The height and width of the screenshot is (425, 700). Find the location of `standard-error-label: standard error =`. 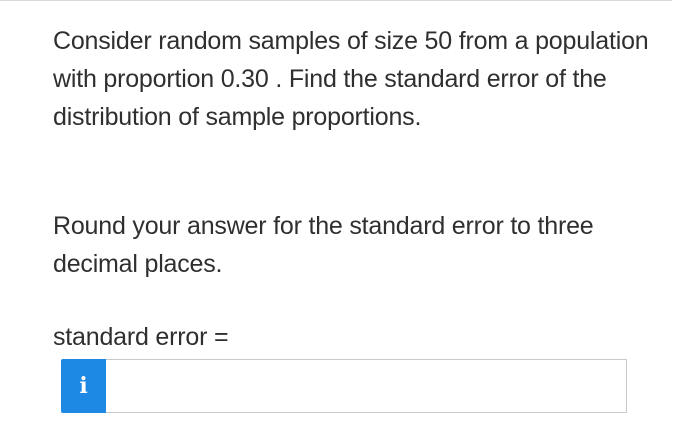

standard-error-label: standard error = is located at coordinates (141, 337).